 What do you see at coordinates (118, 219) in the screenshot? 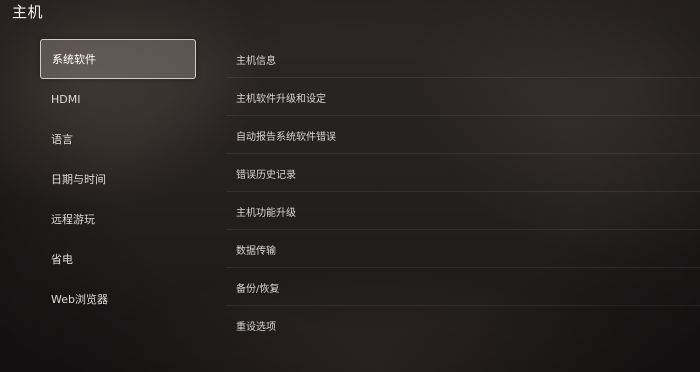
I see `sidebar-item-remote-play: 远程游玩` at bounding box center [118, 219].